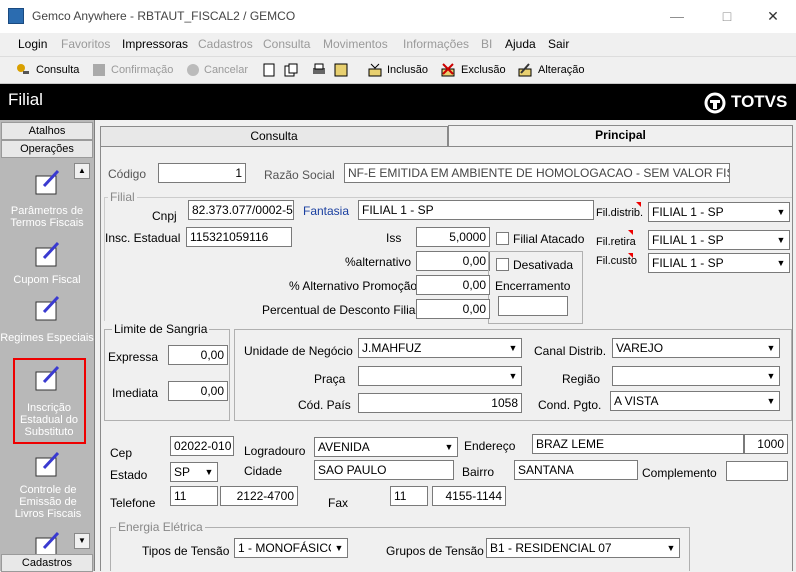 This screenshot has height=572, width=796. What do you see at coordinates (719, 263) in the screenshot?
I see `filcusto-select: FILIAL 1 - SP ▼` at bounding box center [719, 263].